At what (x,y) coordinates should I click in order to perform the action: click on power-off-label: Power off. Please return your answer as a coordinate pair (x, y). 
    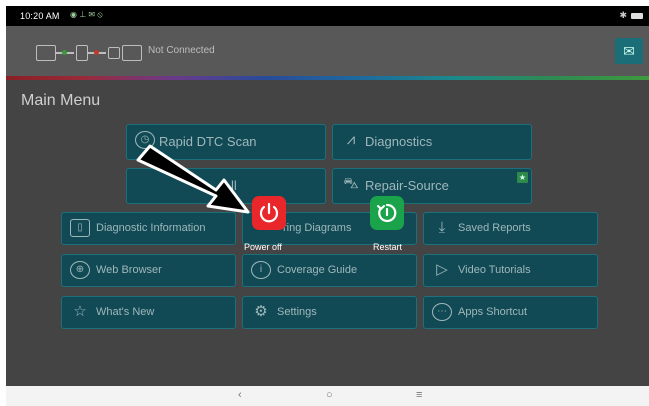
    Looking at the image, I should click on (263, 247).